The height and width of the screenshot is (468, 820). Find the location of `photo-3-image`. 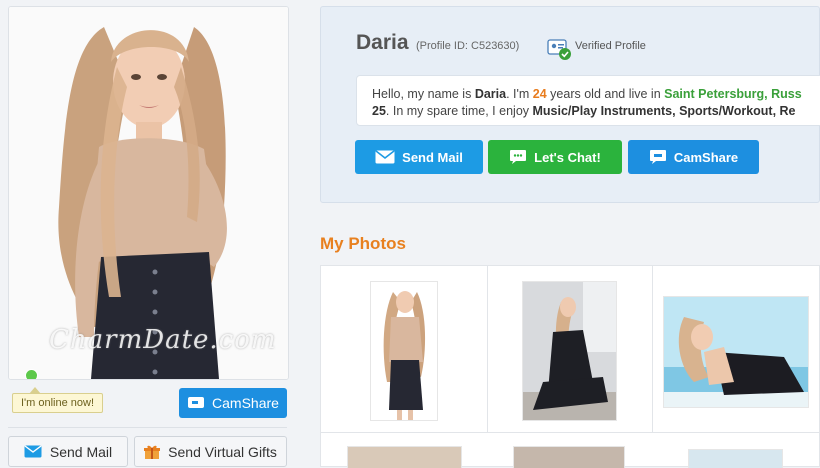

photo-3-image is located at coordinates (736, 352).